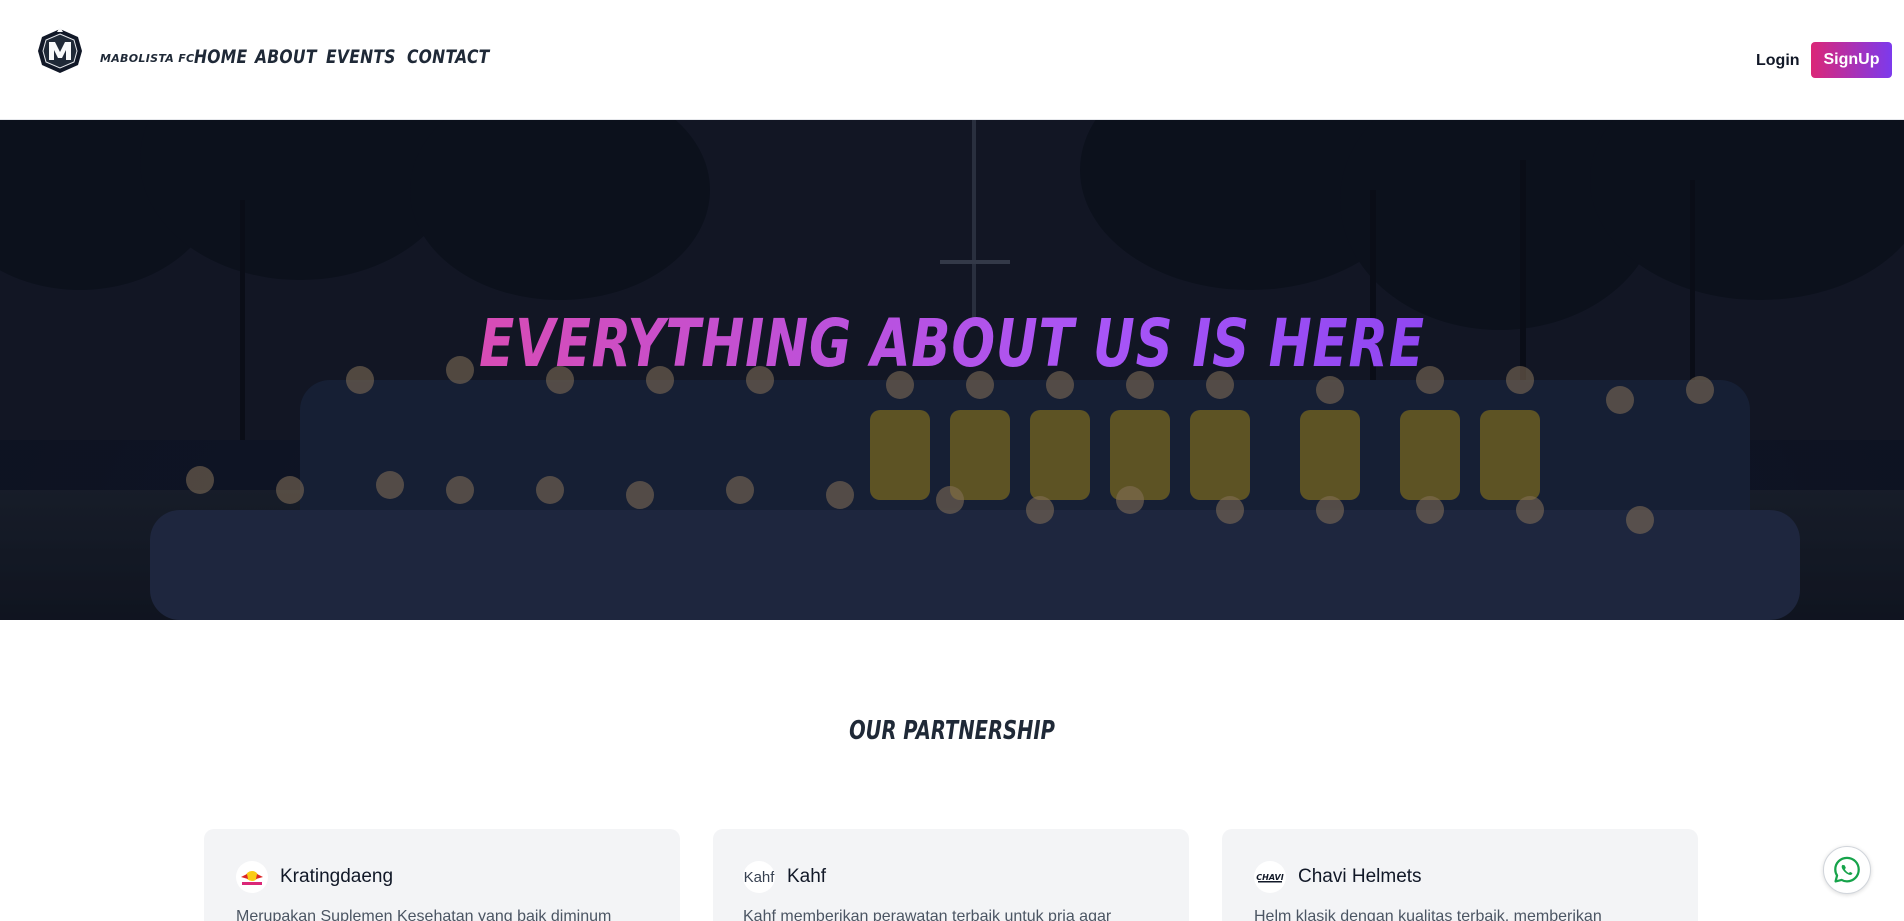  I want to click on club-logo-icon, so click(60, 51).